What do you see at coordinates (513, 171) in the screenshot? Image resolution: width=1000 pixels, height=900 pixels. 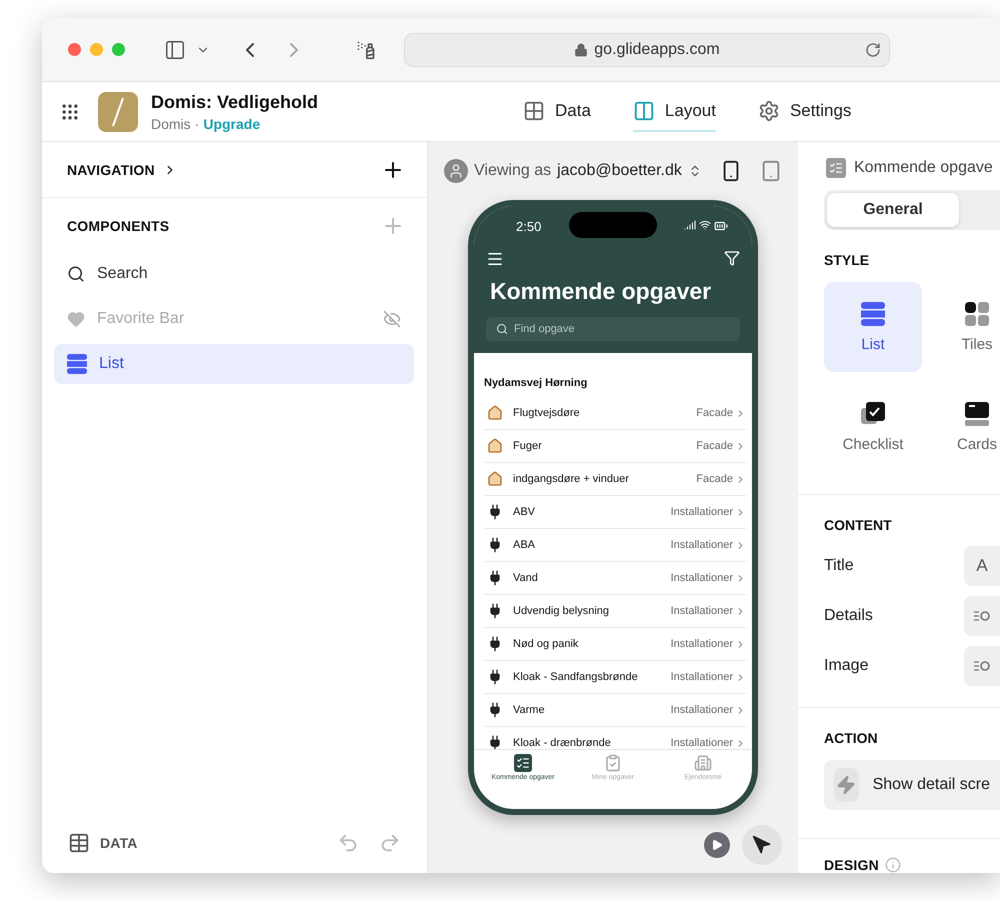 I see `viewing-as-label: Viewing as` at bounding box center [513, 171].